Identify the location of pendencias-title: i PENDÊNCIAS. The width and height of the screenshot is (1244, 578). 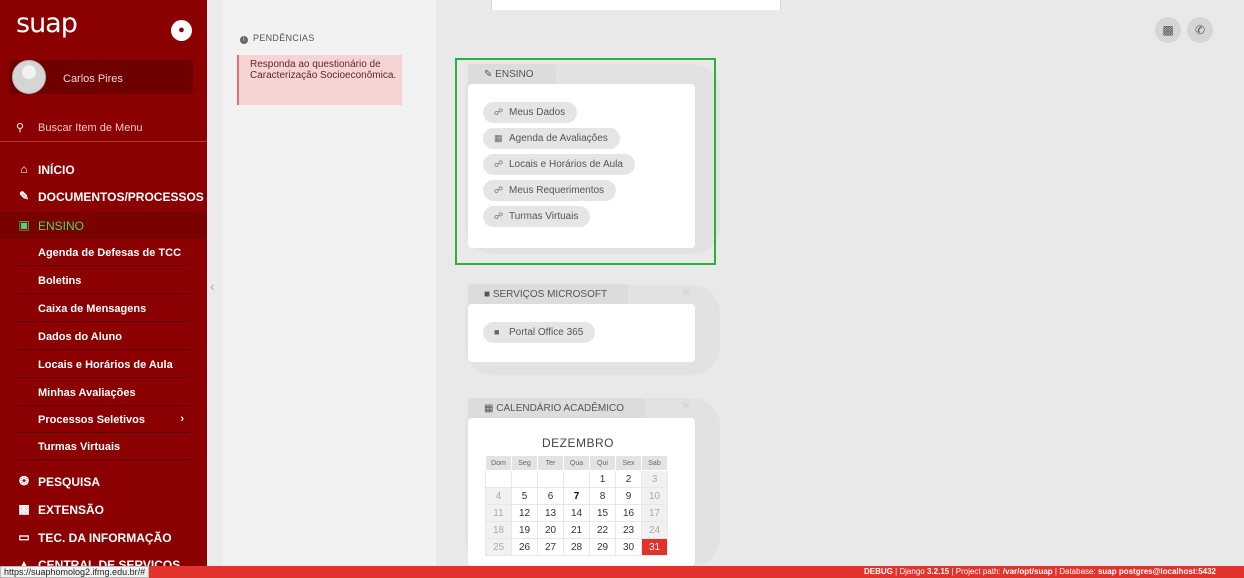
(277, 38).